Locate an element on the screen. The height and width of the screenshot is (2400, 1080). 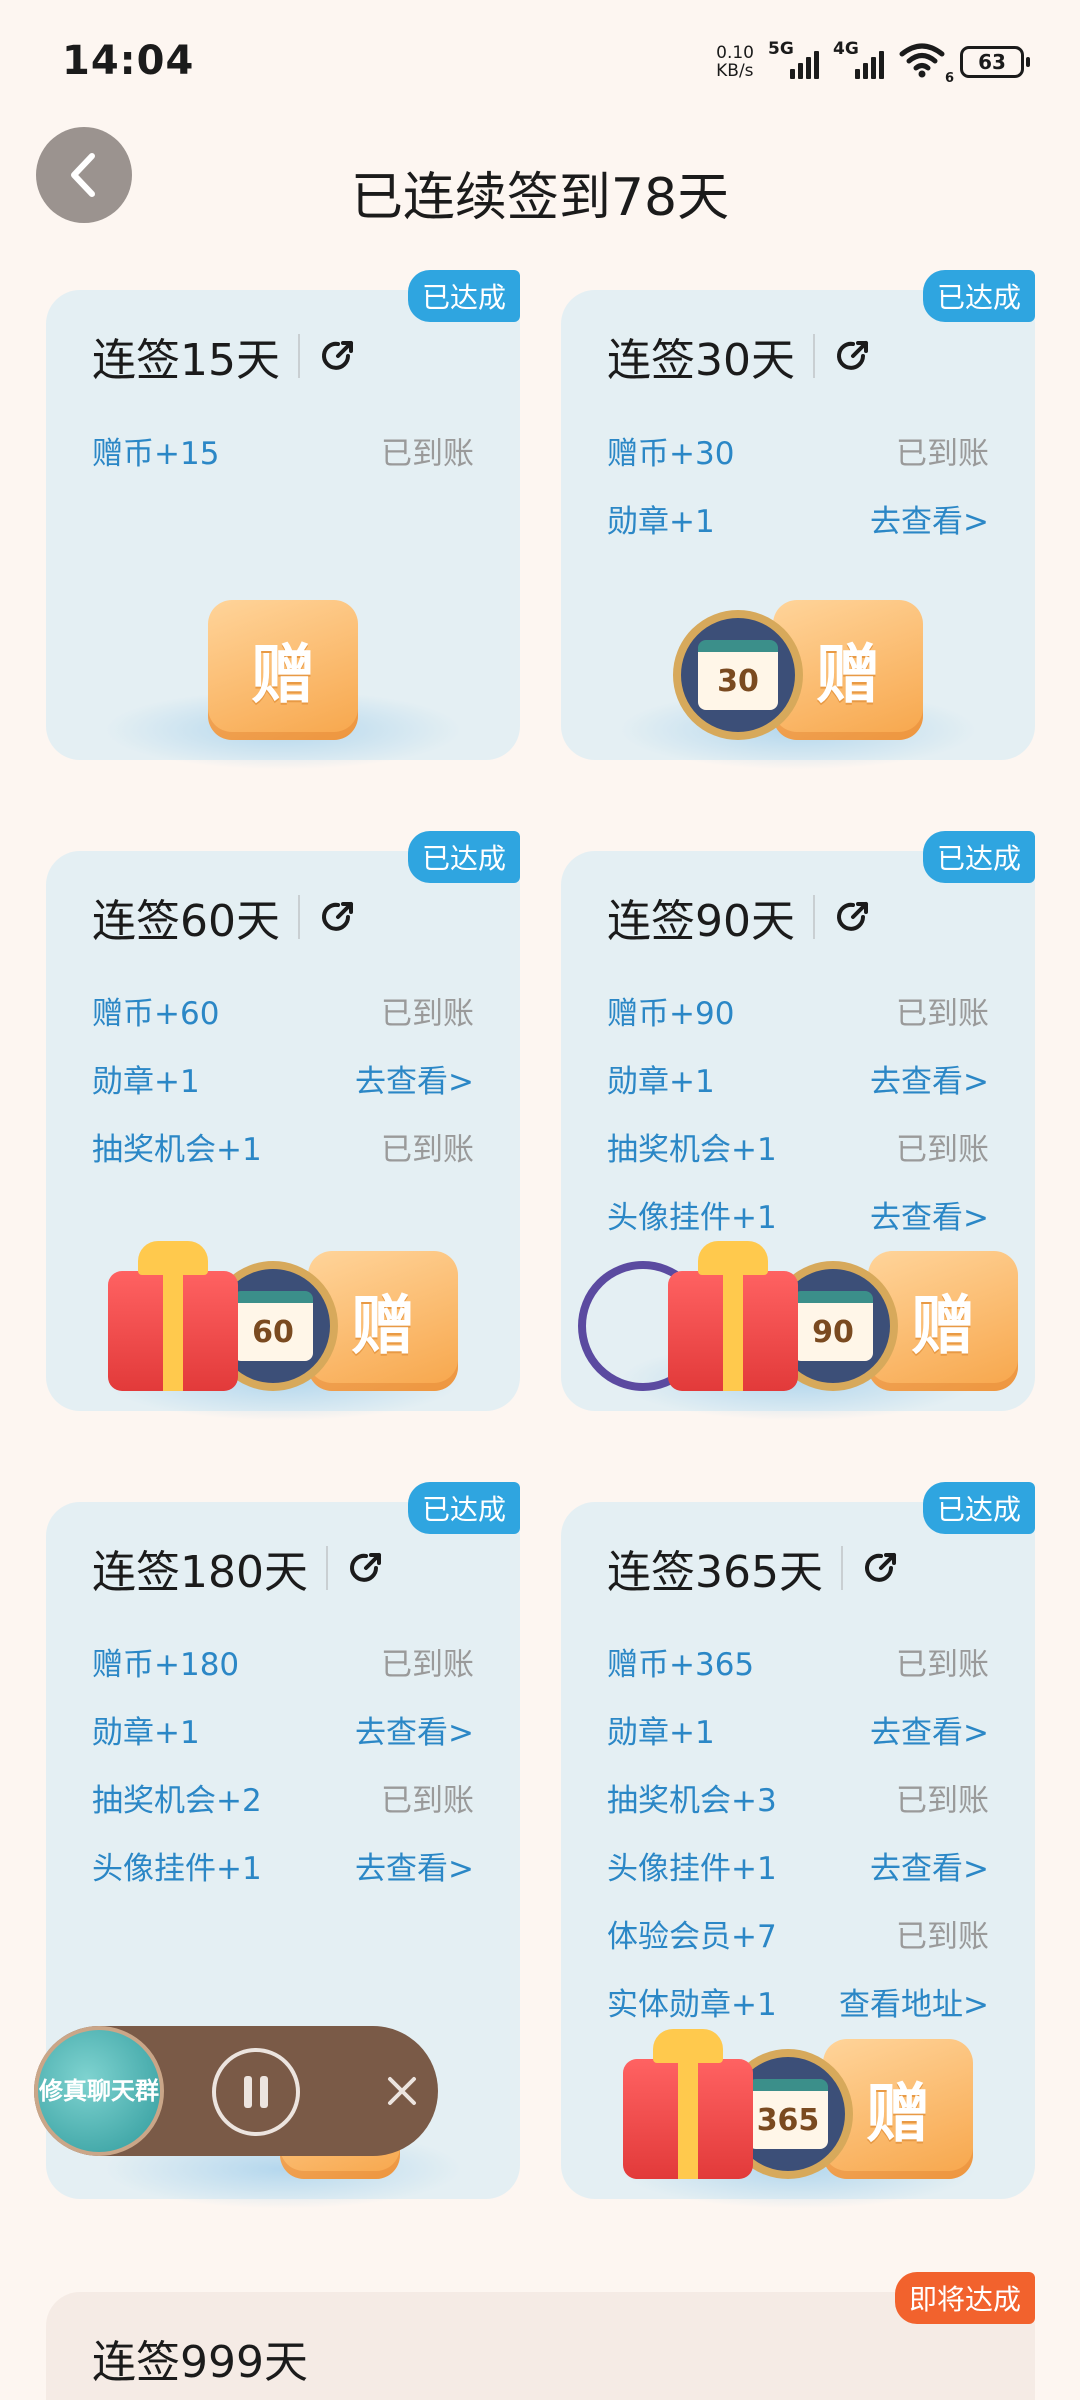
view-address-link: 查看地址> is located at coordinates (914, 2001).